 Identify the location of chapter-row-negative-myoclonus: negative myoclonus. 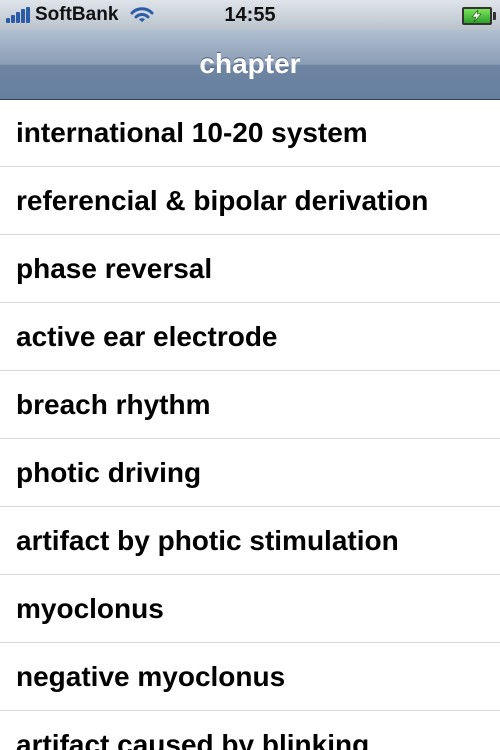
(250, 677).